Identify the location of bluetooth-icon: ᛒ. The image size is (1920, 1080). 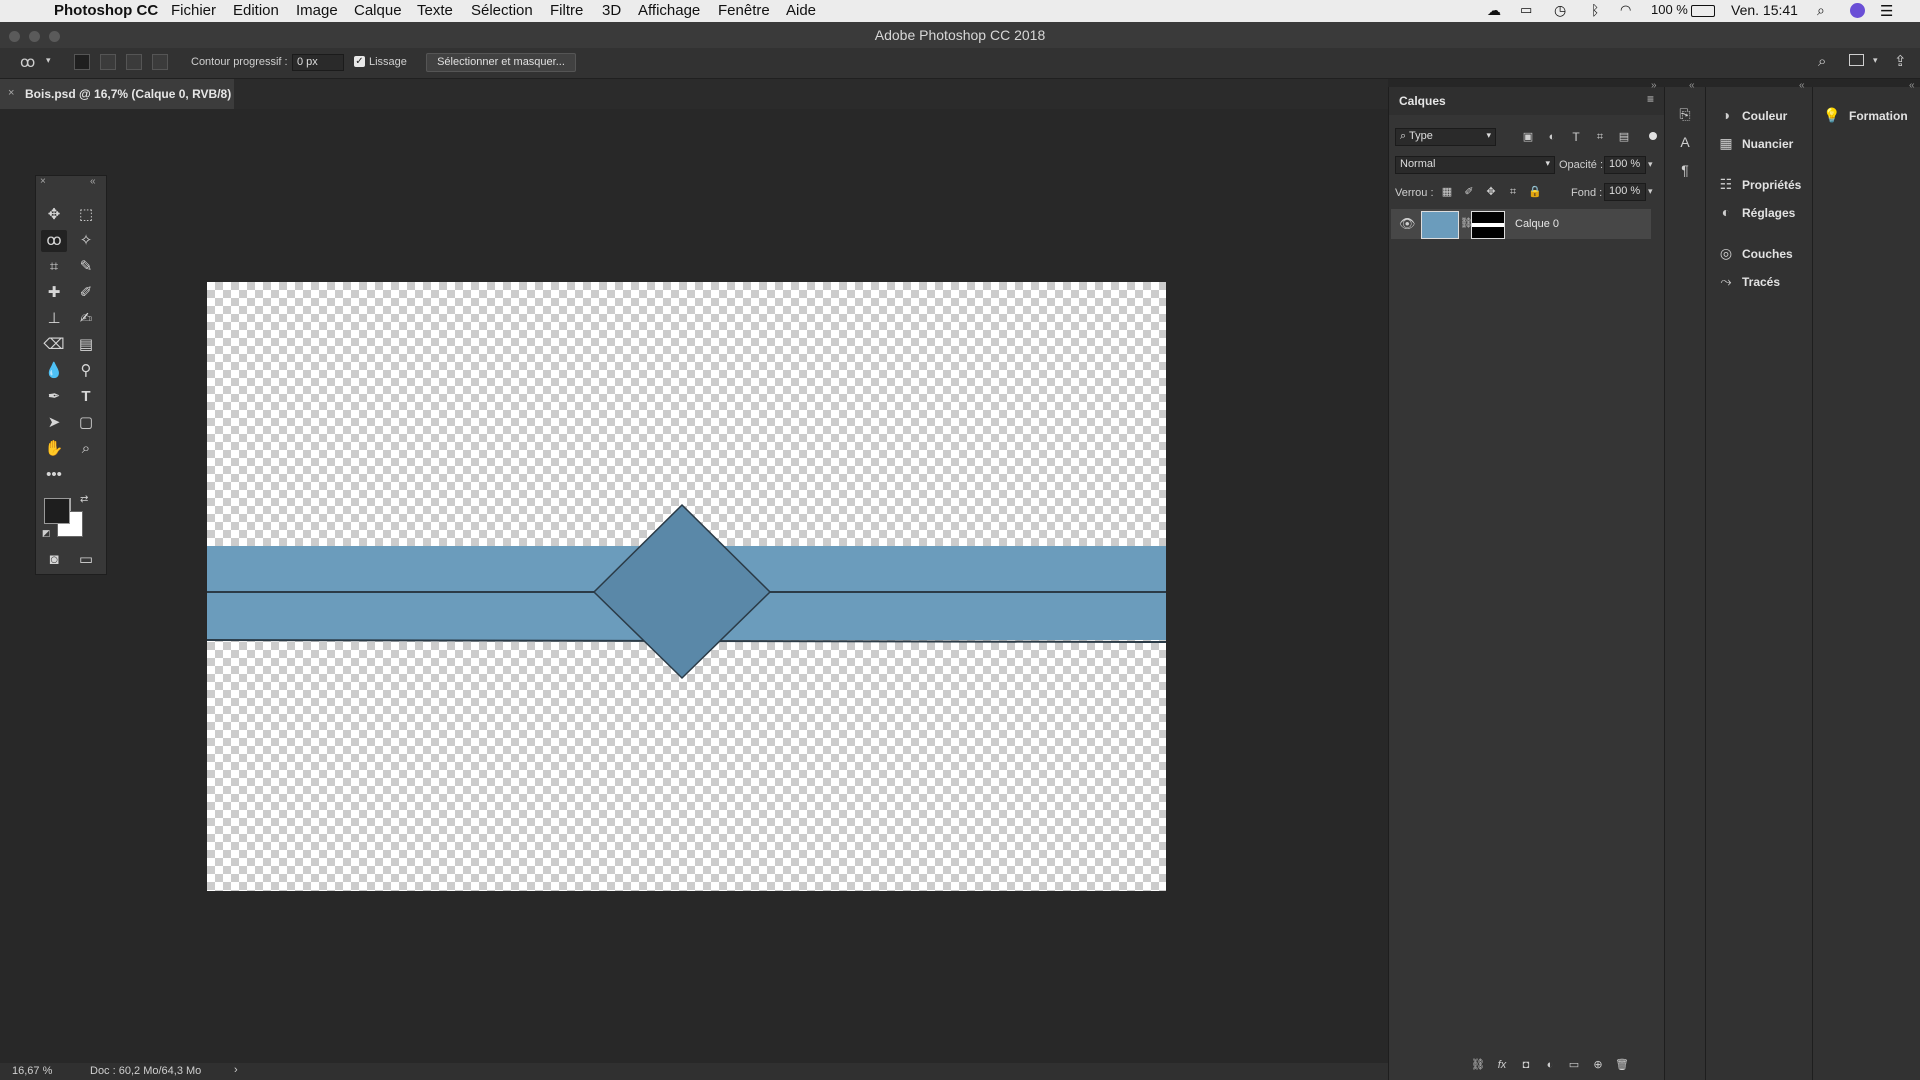
(1595, 10).